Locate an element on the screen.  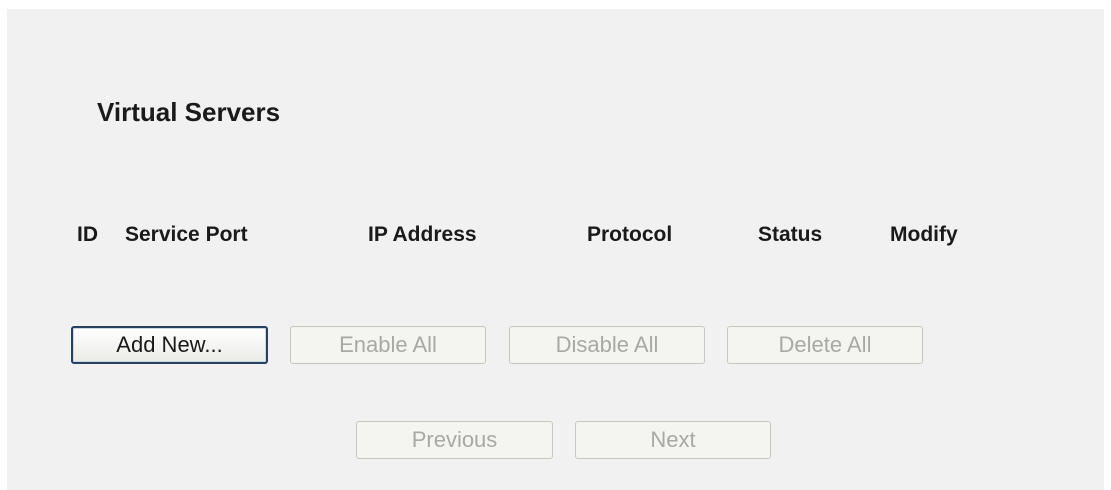
column-header-modify: Modify is located at coordinates (924, 234).